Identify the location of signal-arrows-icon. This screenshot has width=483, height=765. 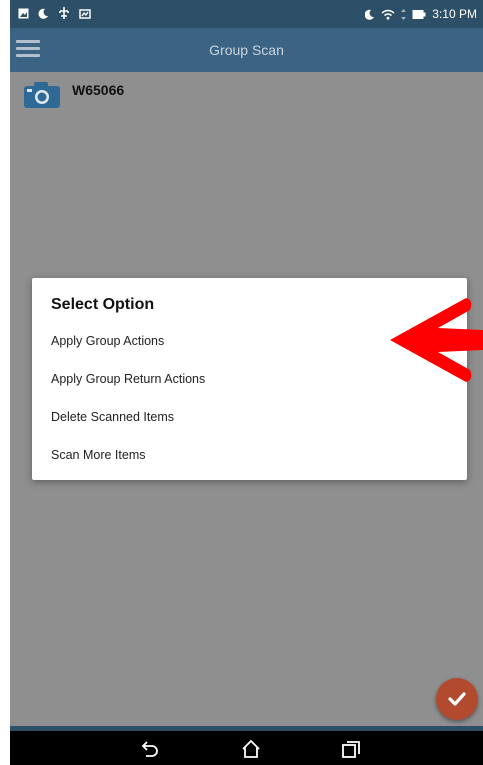
(404, 14).